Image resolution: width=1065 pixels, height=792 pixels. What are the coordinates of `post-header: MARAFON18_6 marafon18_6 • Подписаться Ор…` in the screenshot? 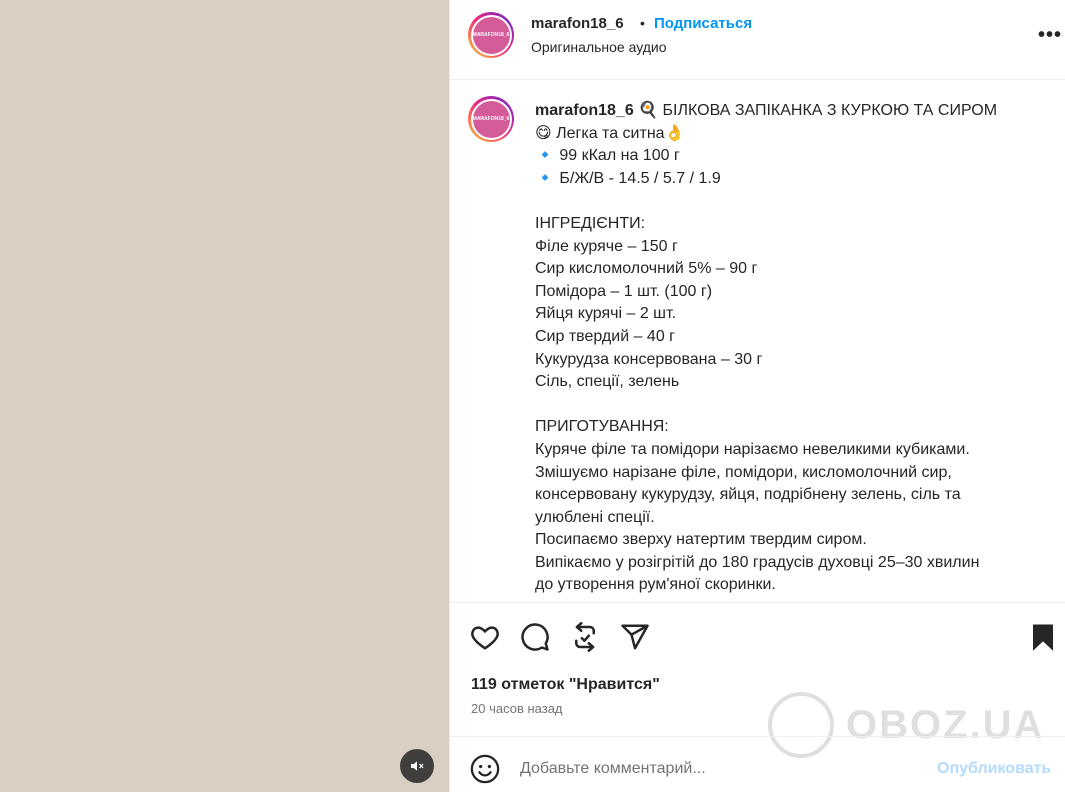 It's located at (757, 40).